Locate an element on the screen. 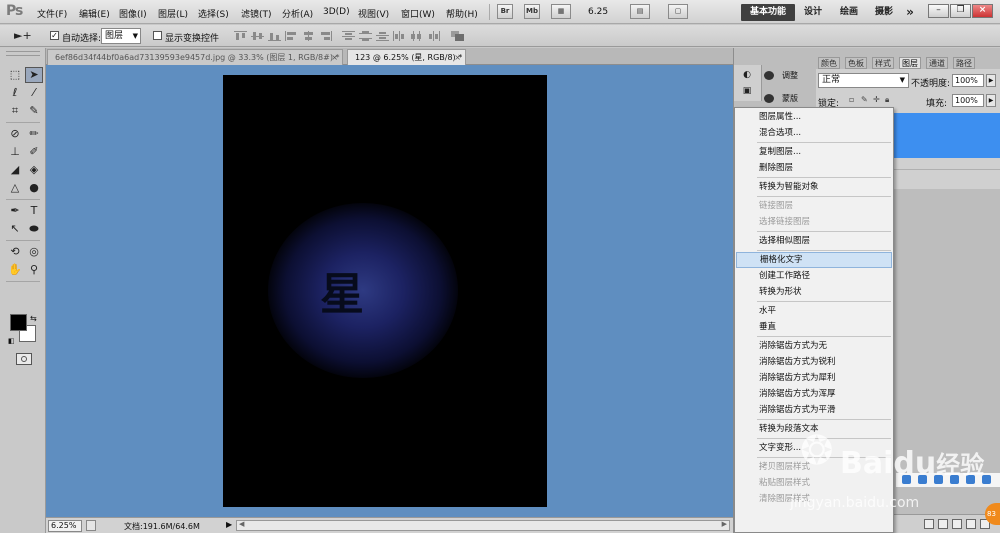 This screenshot has height=533, width=1000. tab-color: 颜色 is located at coordinates (829, 63).